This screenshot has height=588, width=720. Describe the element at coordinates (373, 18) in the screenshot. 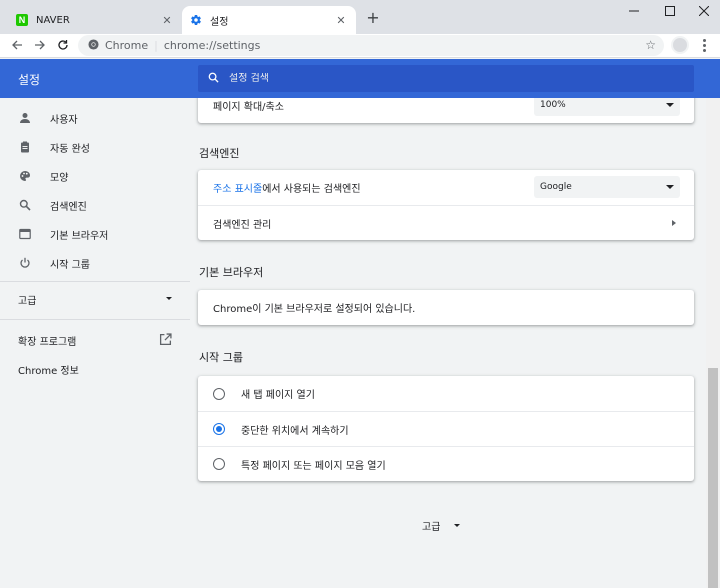

I see `new-tab-button: +` at that location.